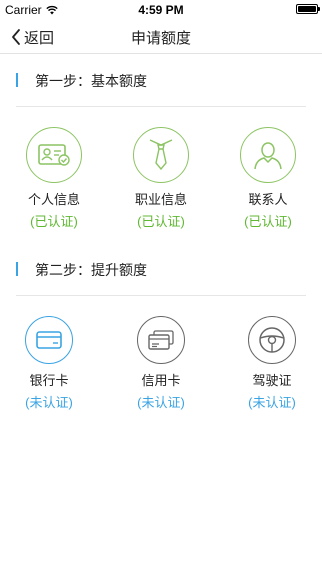  Describe the element at coordinates (268, 199) in the screenshot. I see `contacts-label: 联系人` at that location.